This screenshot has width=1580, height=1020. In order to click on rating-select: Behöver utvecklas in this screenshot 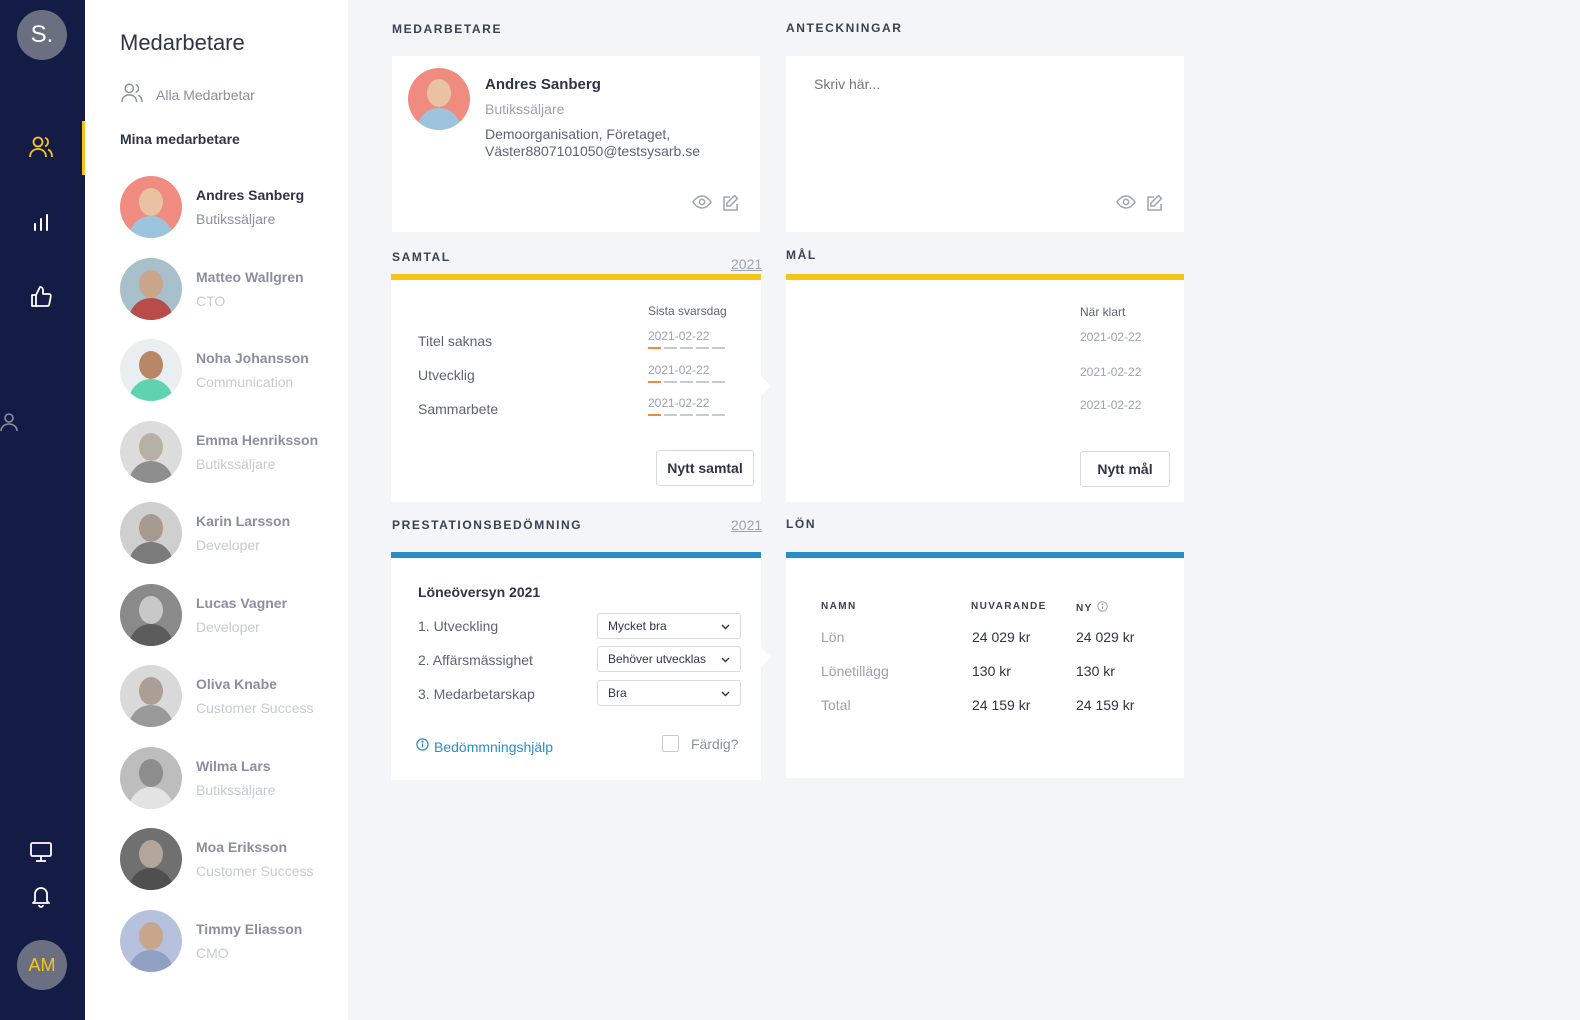, I will do `click(669, 659)`.